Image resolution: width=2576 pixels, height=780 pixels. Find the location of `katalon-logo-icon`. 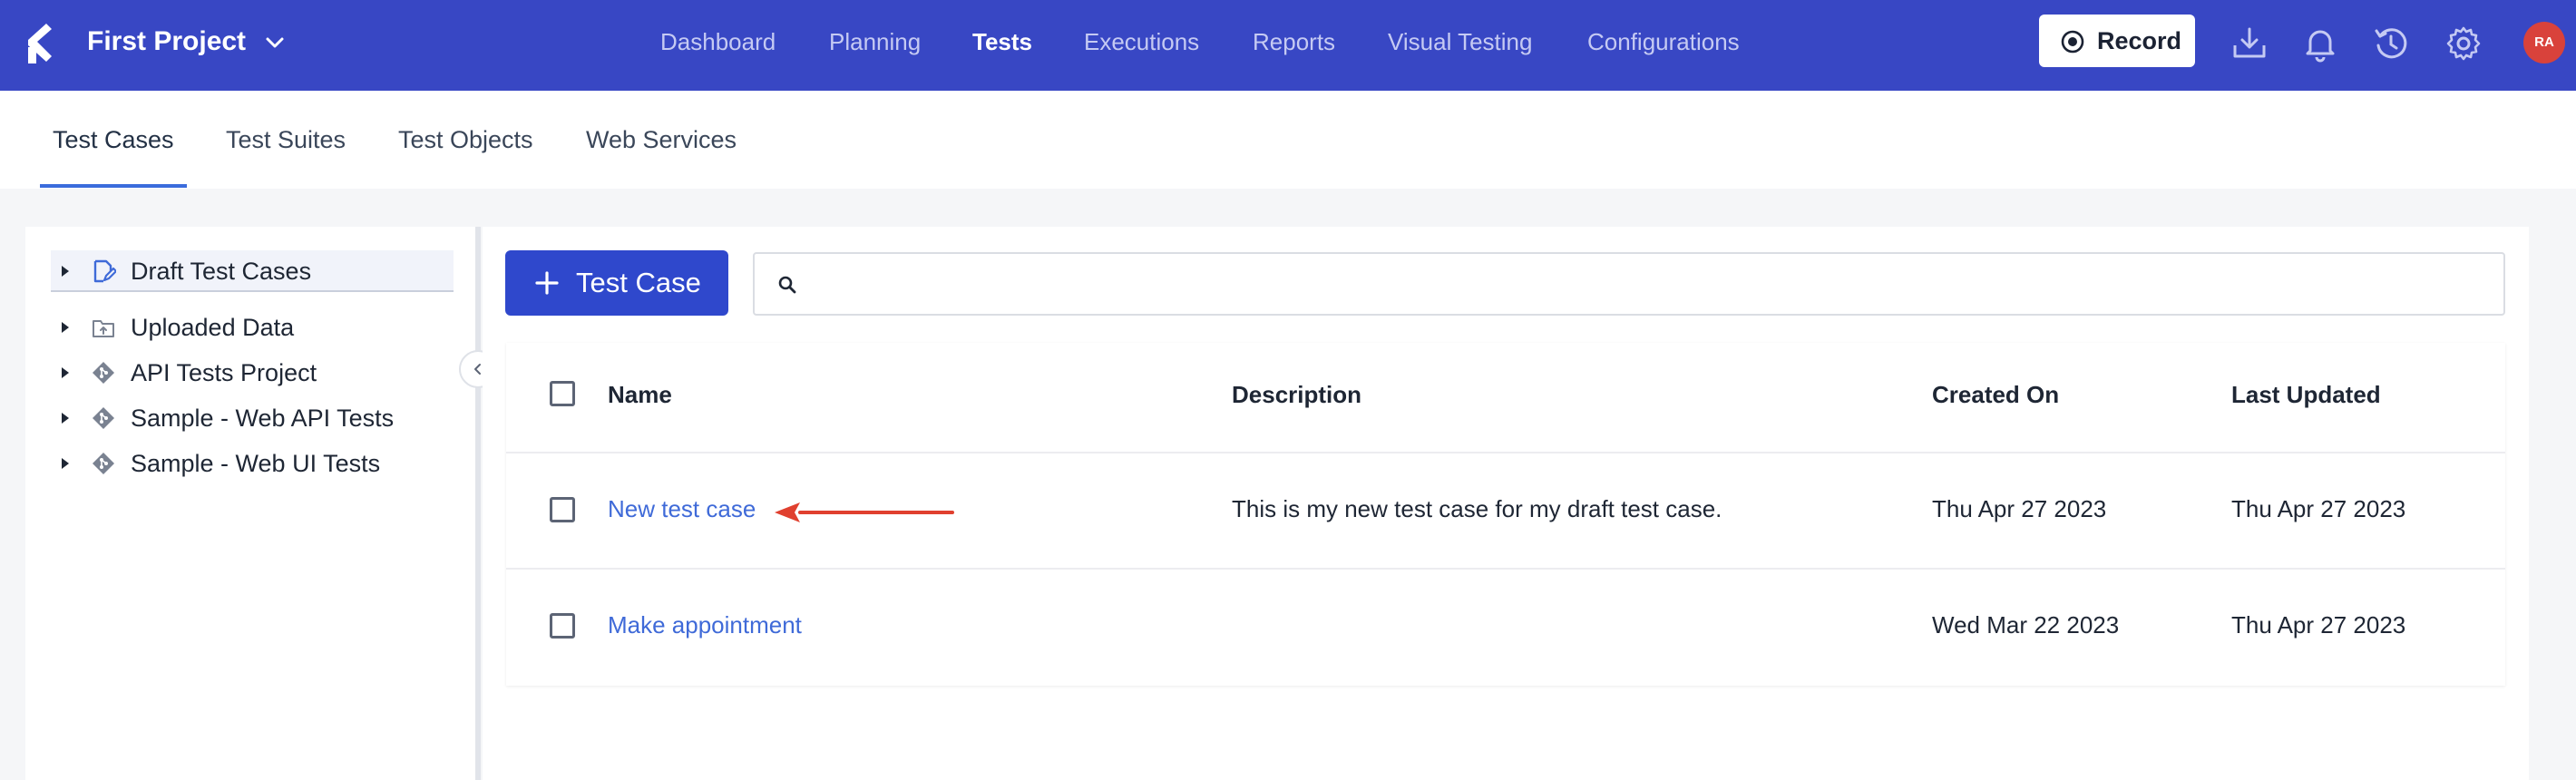

katalon-logo-icon is located at coordinates (39, 43).